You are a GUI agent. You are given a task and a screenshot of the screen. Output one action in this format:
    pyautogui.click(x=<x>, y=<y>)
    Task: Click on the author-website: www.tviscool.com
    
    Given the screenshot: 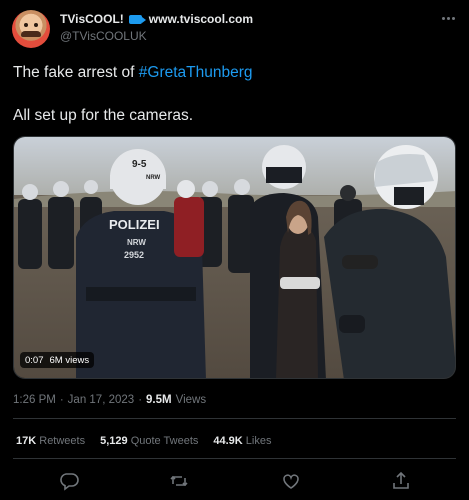 What is the action you would take?
    pyautogui.click(x=201, y=19)
    